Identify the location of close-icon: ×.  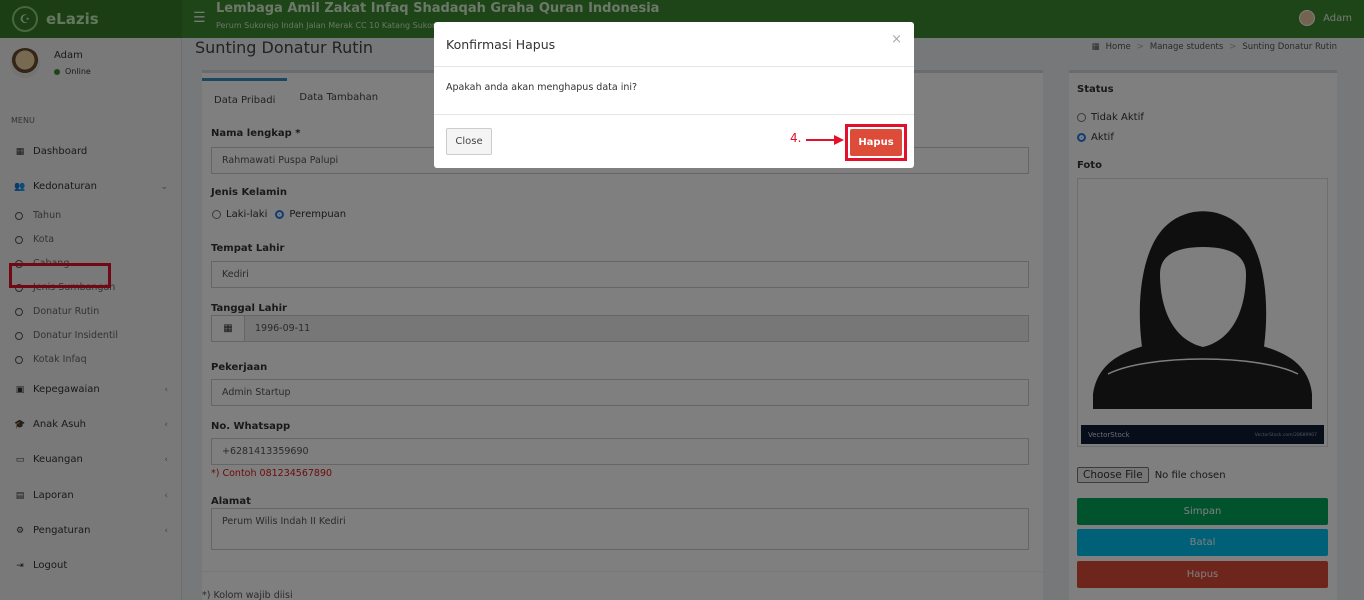
(896, 39).